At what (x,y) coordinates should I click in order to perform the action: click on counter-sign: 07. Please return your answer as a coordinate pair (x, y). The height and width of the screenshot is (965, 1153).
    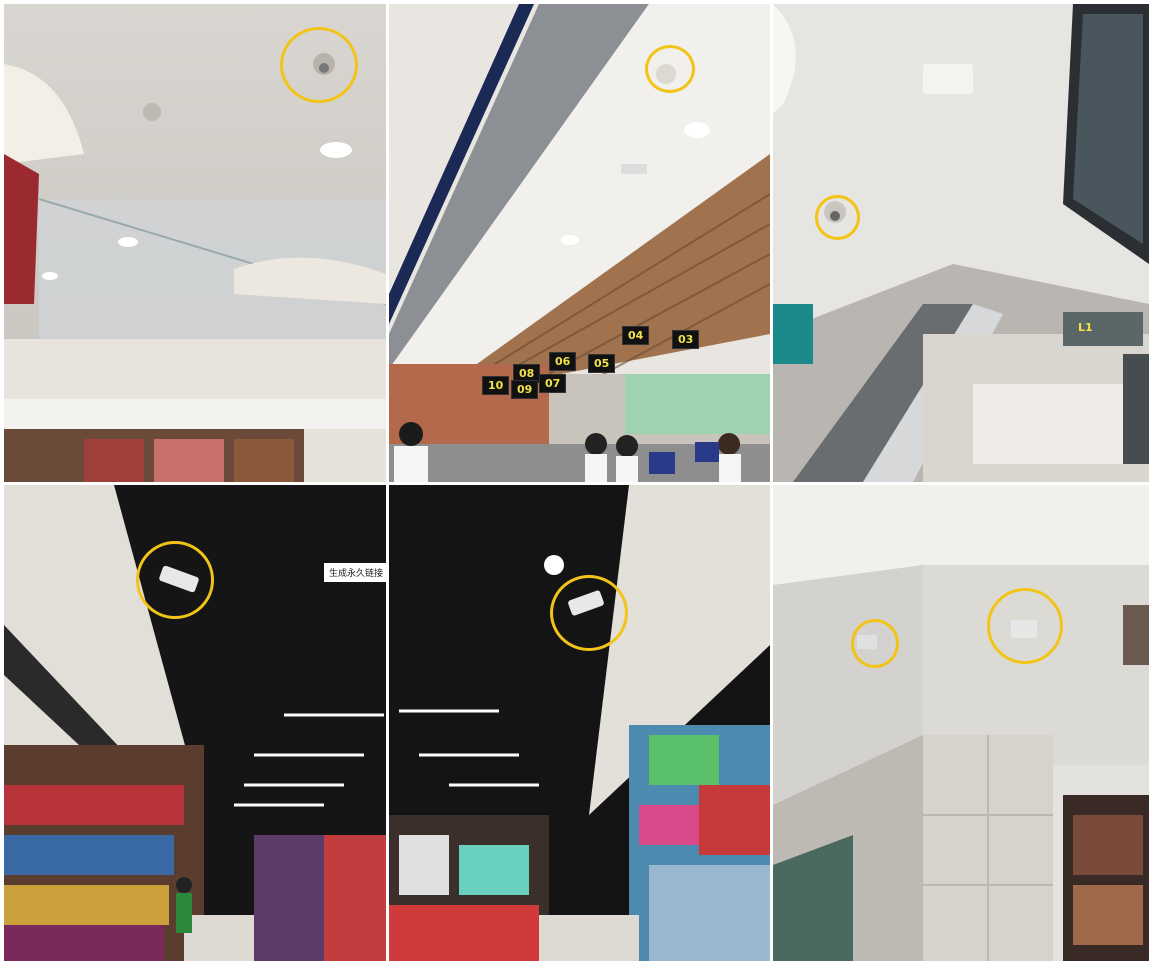
    Looking at the image, I should click on (553, 383).